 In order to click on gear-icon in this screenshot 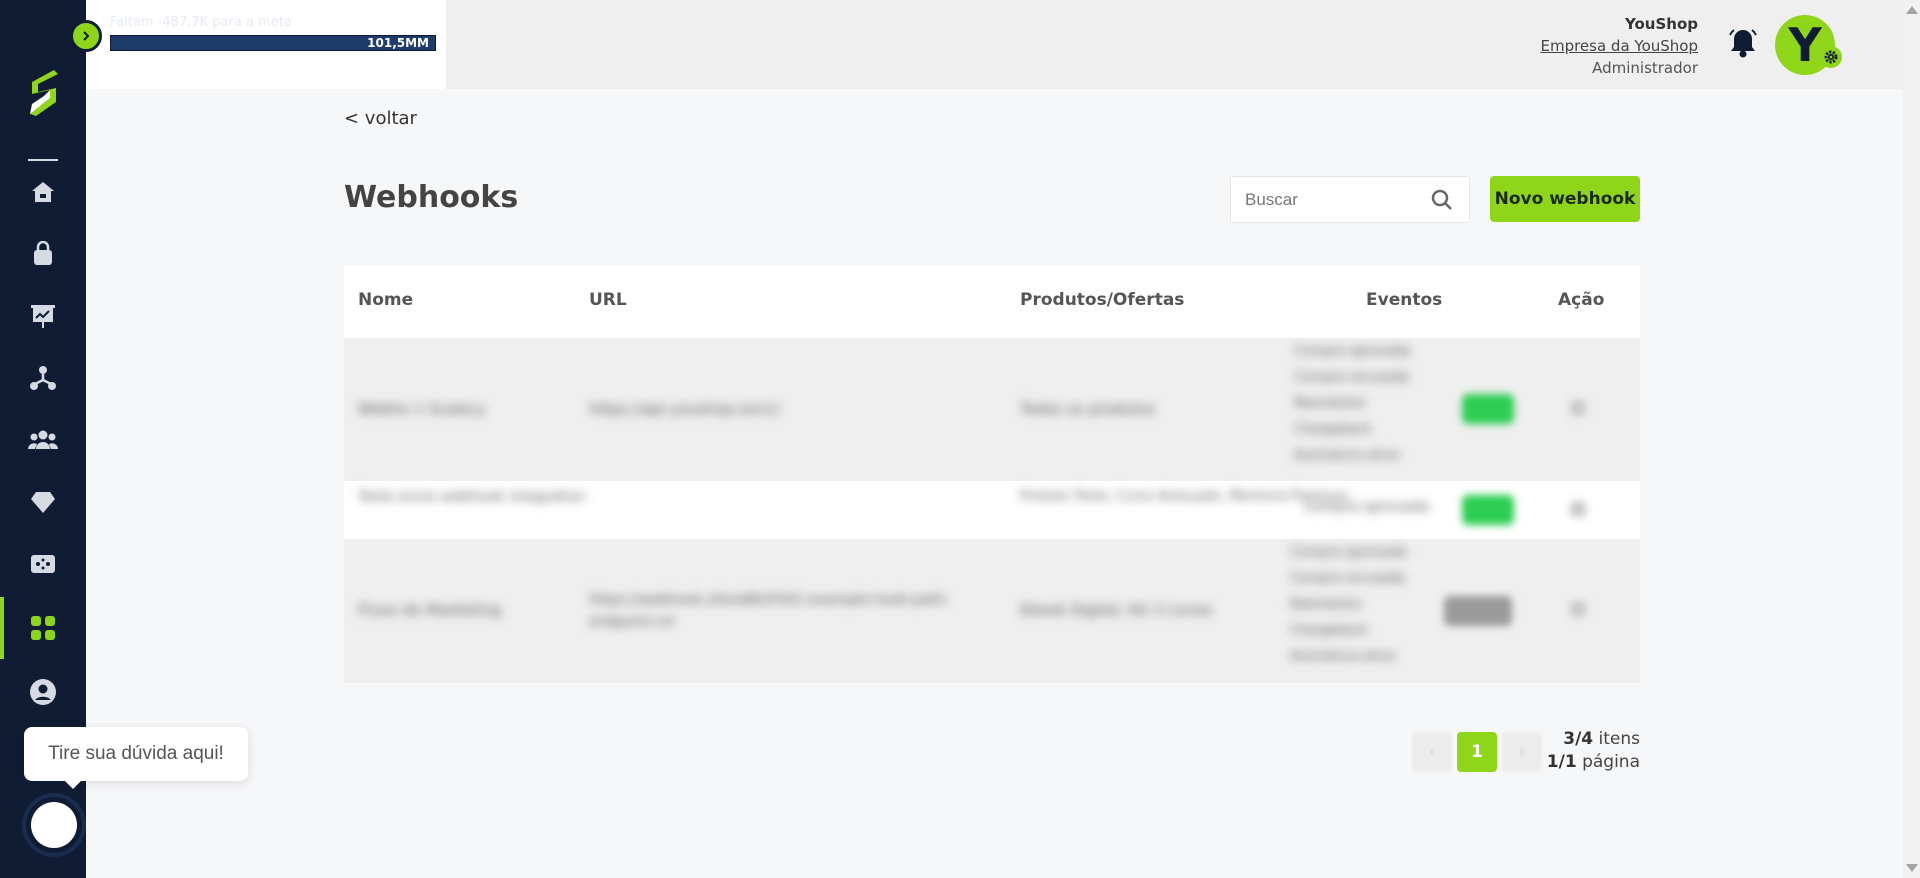, I will do `click(1831, 57)`.